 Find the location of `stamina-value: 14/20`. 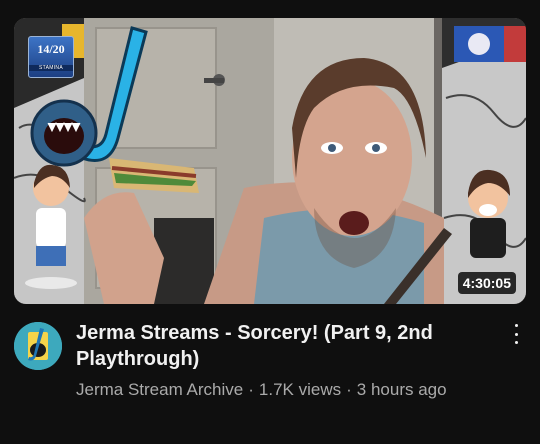

stamina-value: 14/20 is located at coordinates (51, 49).